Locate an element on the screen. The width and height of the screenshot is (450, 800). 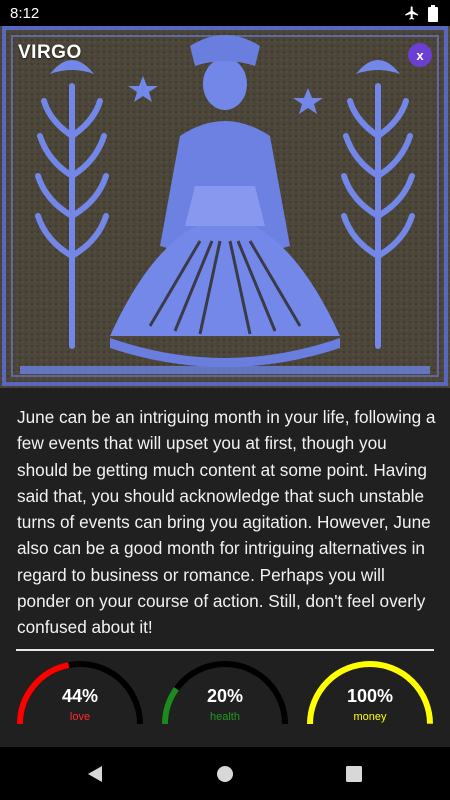
gauge-value: 20% is located at coordinates (225, 696).